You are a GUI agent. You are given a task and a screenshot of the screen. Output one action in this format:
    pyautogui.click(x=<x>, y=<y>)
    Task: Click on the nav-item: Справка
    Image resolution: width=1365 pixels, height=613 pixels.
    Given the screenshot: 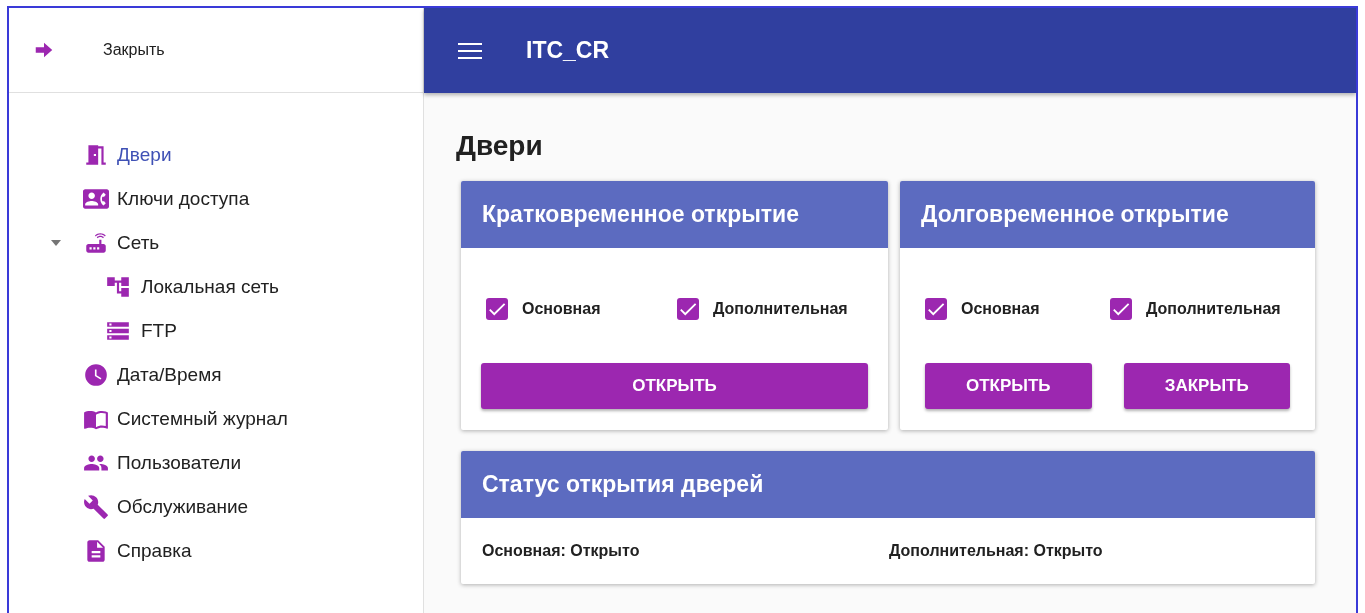 What is the action you would take?
    pyautogui.click(x=216, y=551)
    